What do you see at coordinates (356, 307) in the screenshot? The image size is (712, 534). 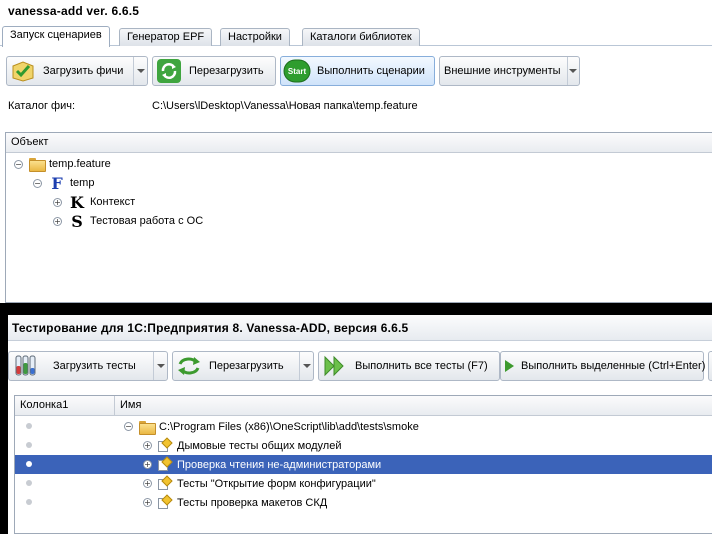 I see `divider` at bounding box center [356, 307].